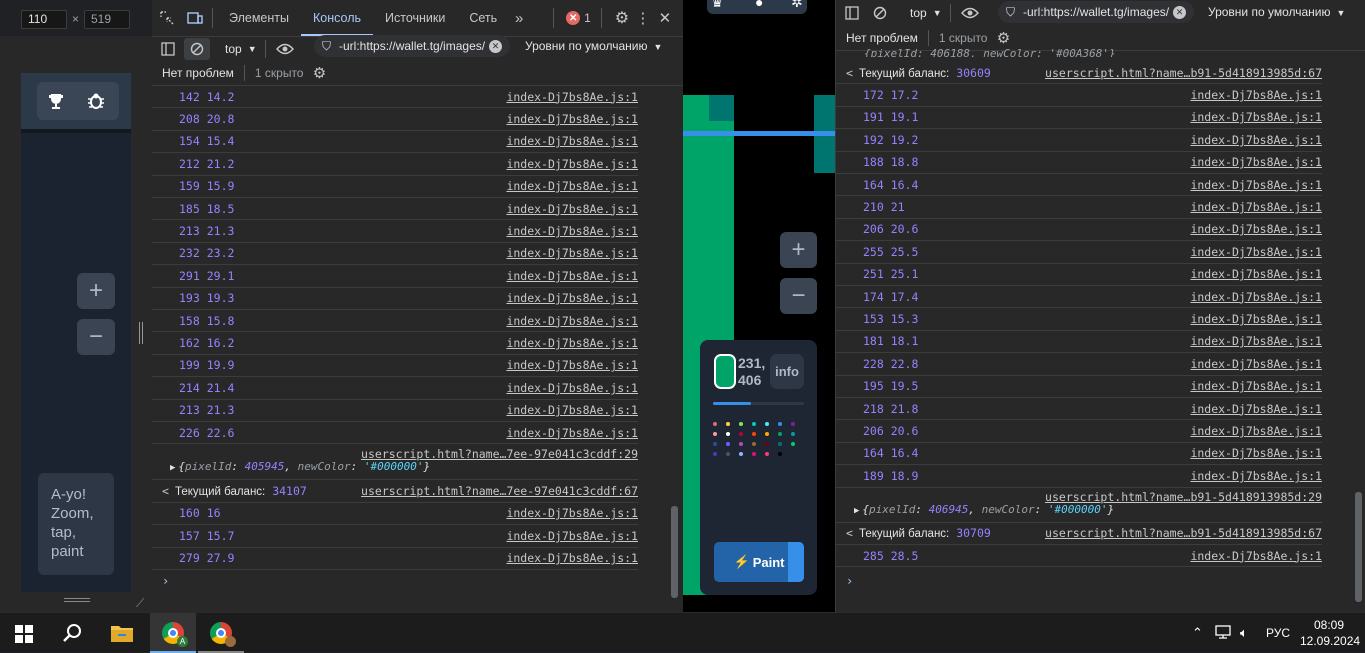 The height and width of the screenshot is (653, 1365). Describe the element at coordinates (890, 117) in the screenshot. I see `log-values: 191 19.1` at that location.